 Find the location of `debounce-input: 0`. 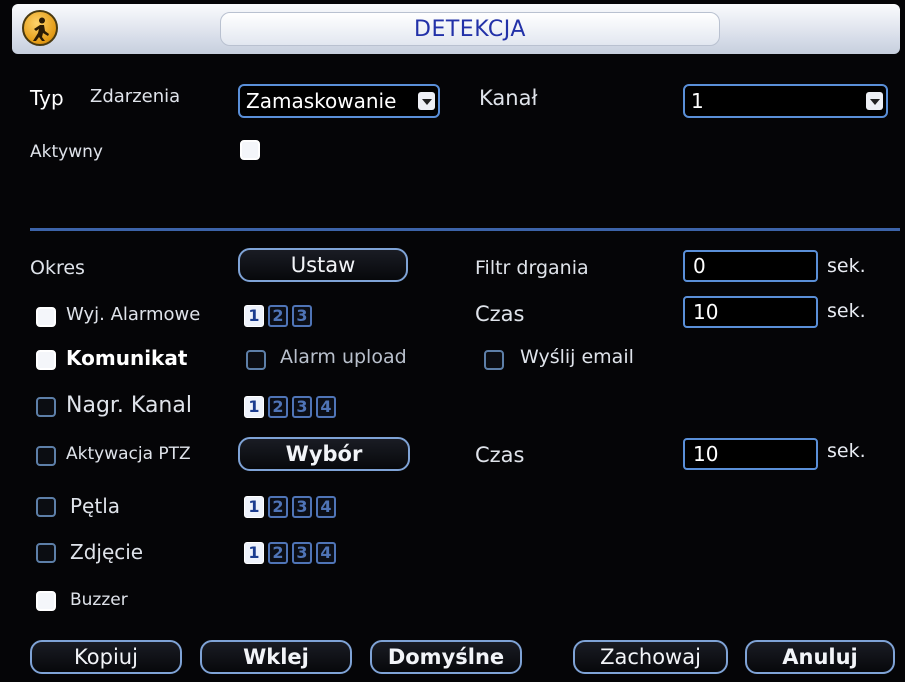

debounce-input: 0 is located at coordinates (750, 266).